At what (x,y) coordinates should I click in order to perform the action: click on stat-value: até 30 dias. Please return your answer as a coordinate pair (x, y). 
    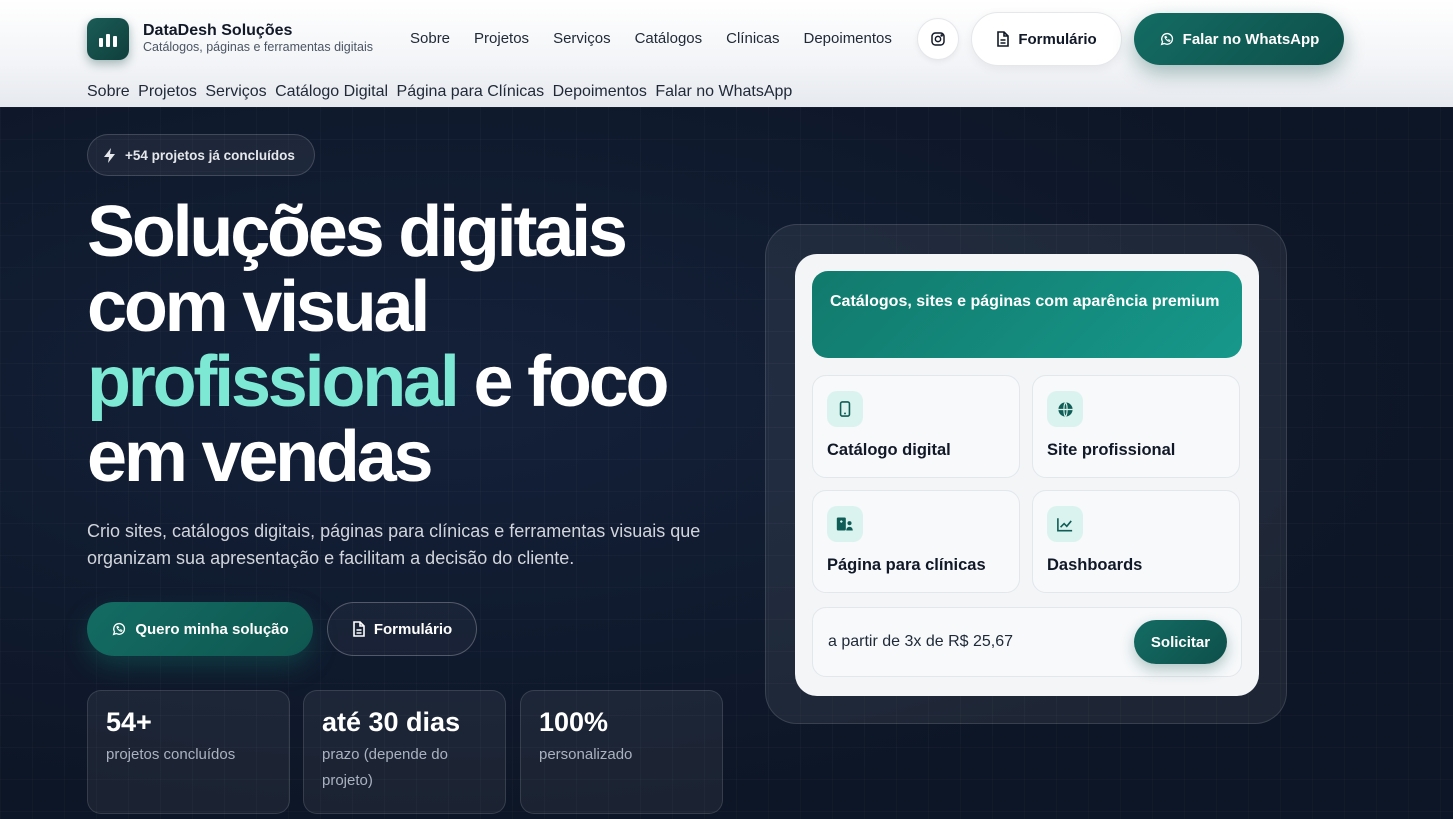
    Looking at the image, I should click on (391, 722).